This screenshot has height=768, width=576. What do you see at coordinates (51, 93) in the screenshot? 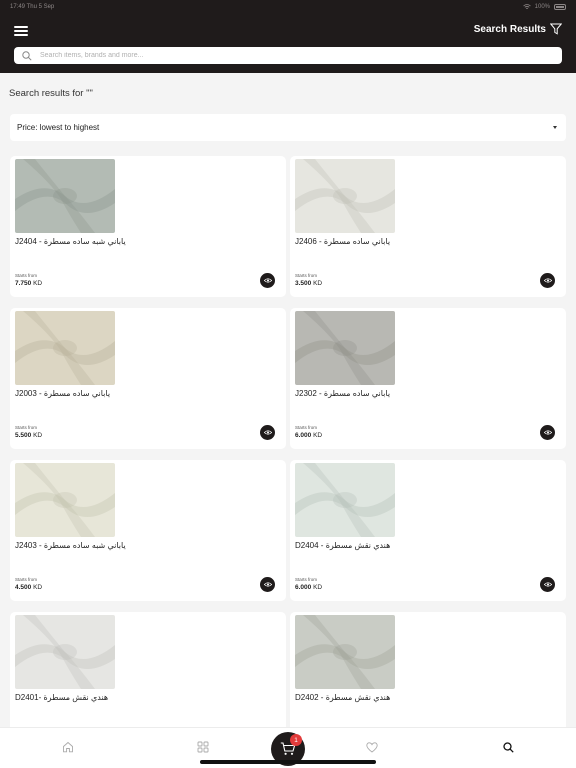
I see `search-results-label: Search results for ""` at bounding box center [51, 93].